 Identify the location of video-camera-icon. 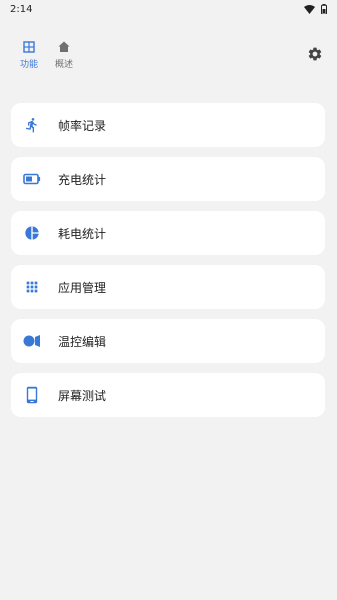
(32, 341).